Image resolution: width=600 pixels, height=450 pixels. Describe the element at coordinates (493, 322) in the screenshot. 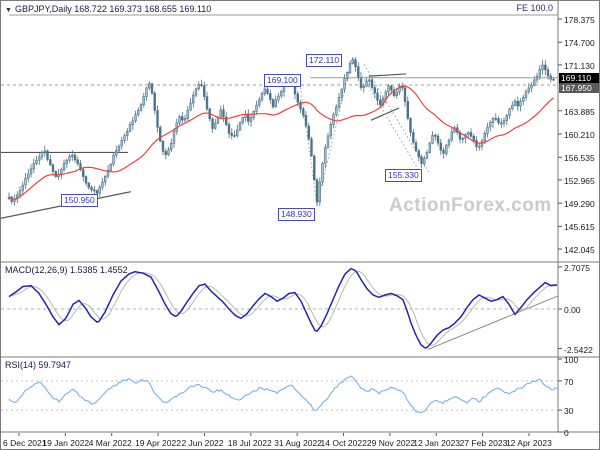

I see `macd-trendline` at that location.